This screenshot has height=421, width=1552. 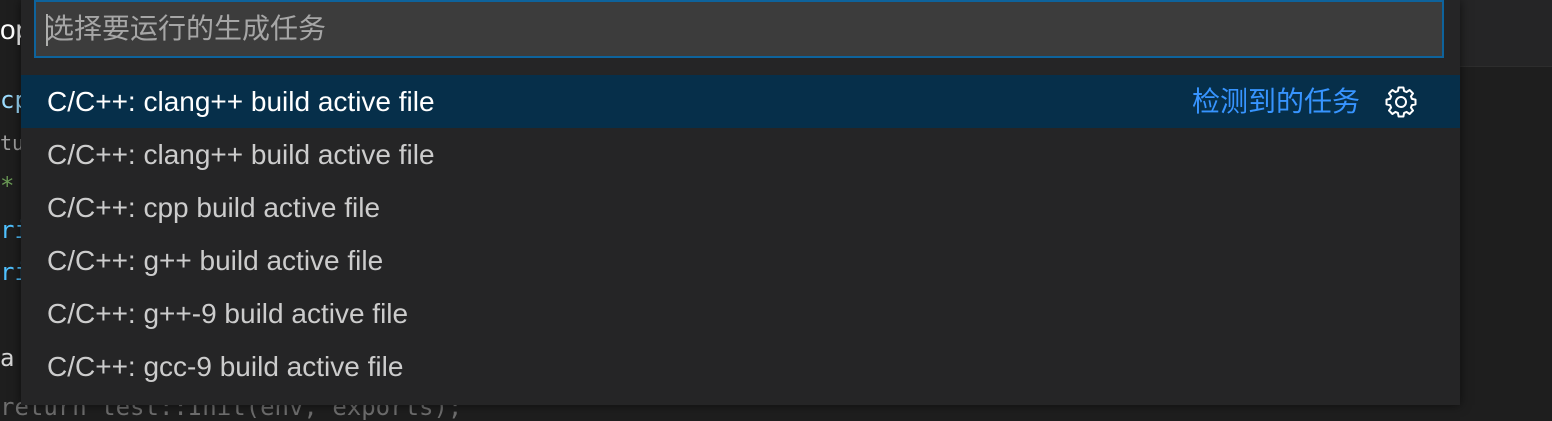 I want to click on quick-pick-item-description: 检测到的任务, so click(x=1275, y=101).